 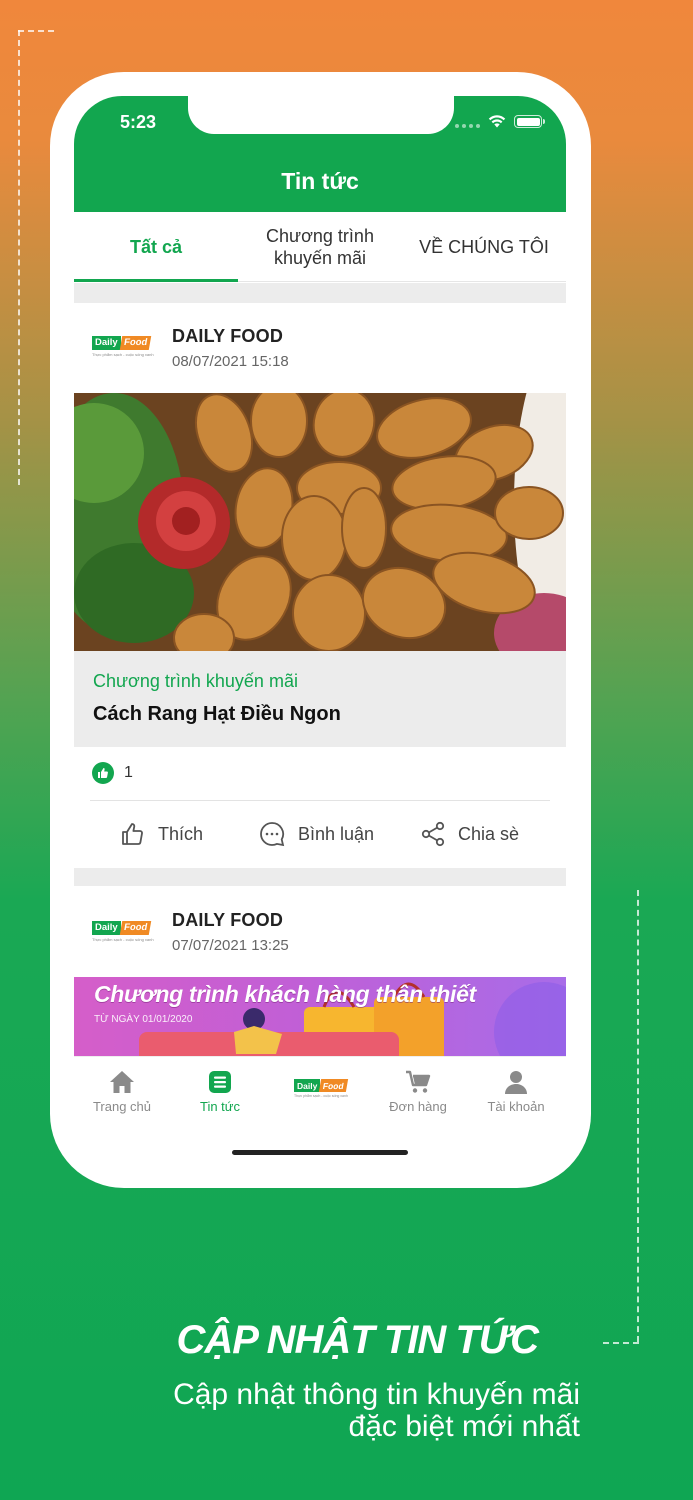 I want to click on comment-icon, so click(x=272, y=834).